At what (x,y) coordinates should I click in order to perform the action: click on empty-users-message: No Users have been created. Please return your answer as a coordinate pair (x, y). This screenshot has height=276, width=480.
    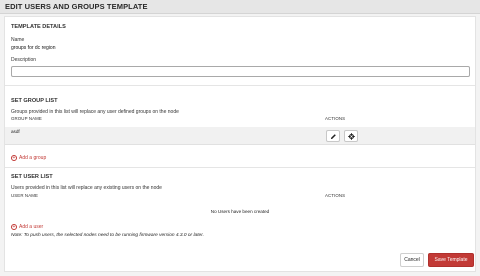
    Looking at the image, I should click on (240, 211).